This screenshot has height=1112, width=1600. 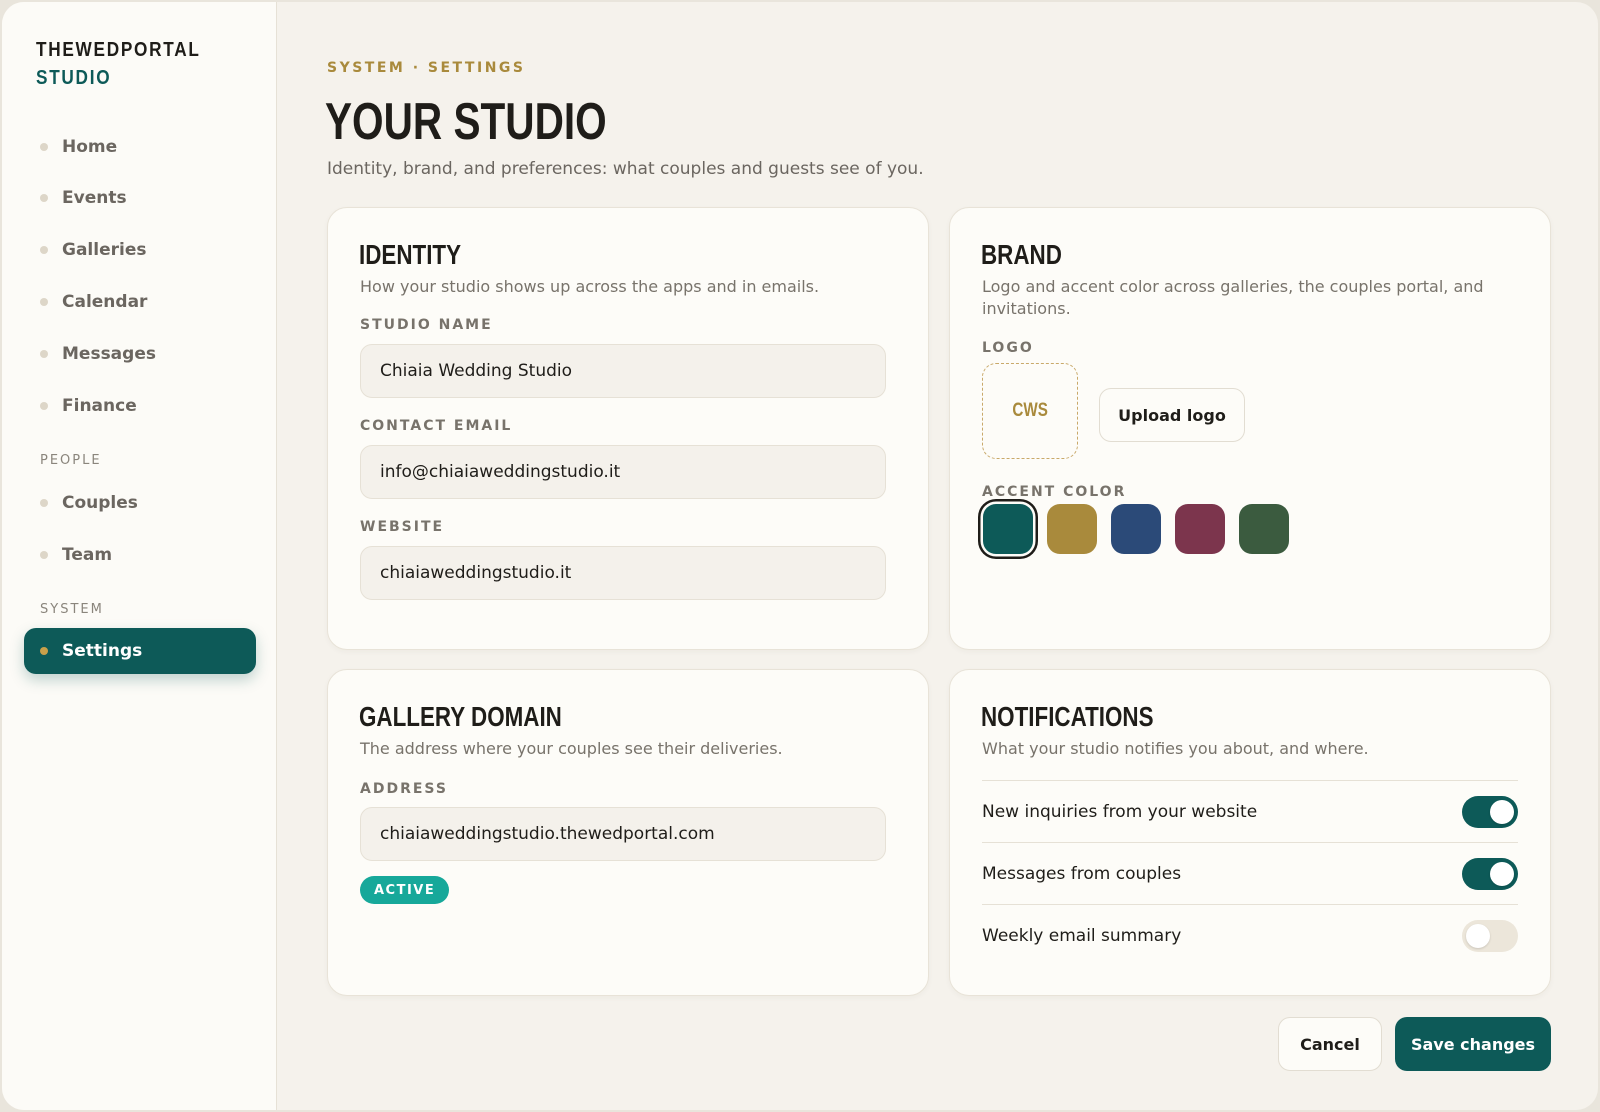 What do you see at coordinates (105, 302) in the screenshot?
I see `sidebar-item-label: Calendar` at bounding box center [105, 302].